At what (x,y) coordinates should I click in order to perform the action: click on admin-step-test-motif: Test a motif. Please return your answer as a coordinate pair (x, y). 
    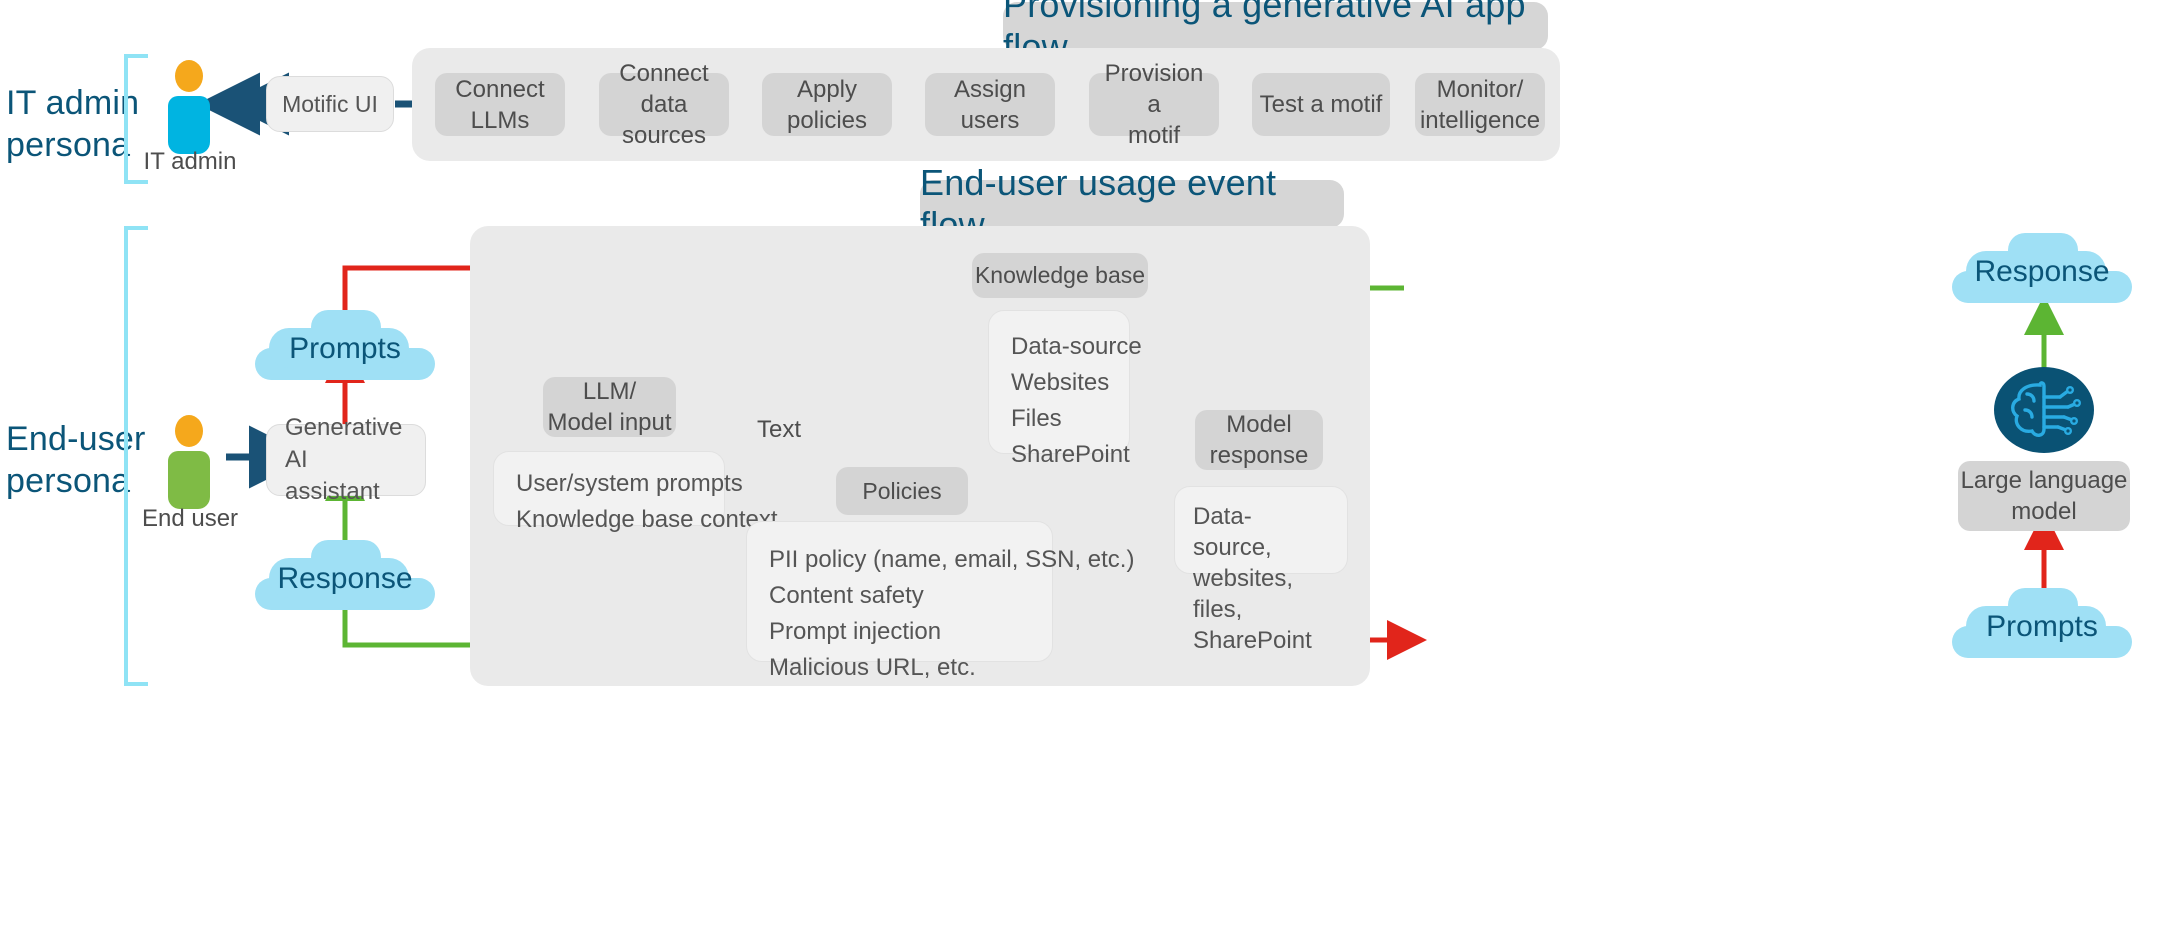
    Looking at the image, I should click on (1321, 104).